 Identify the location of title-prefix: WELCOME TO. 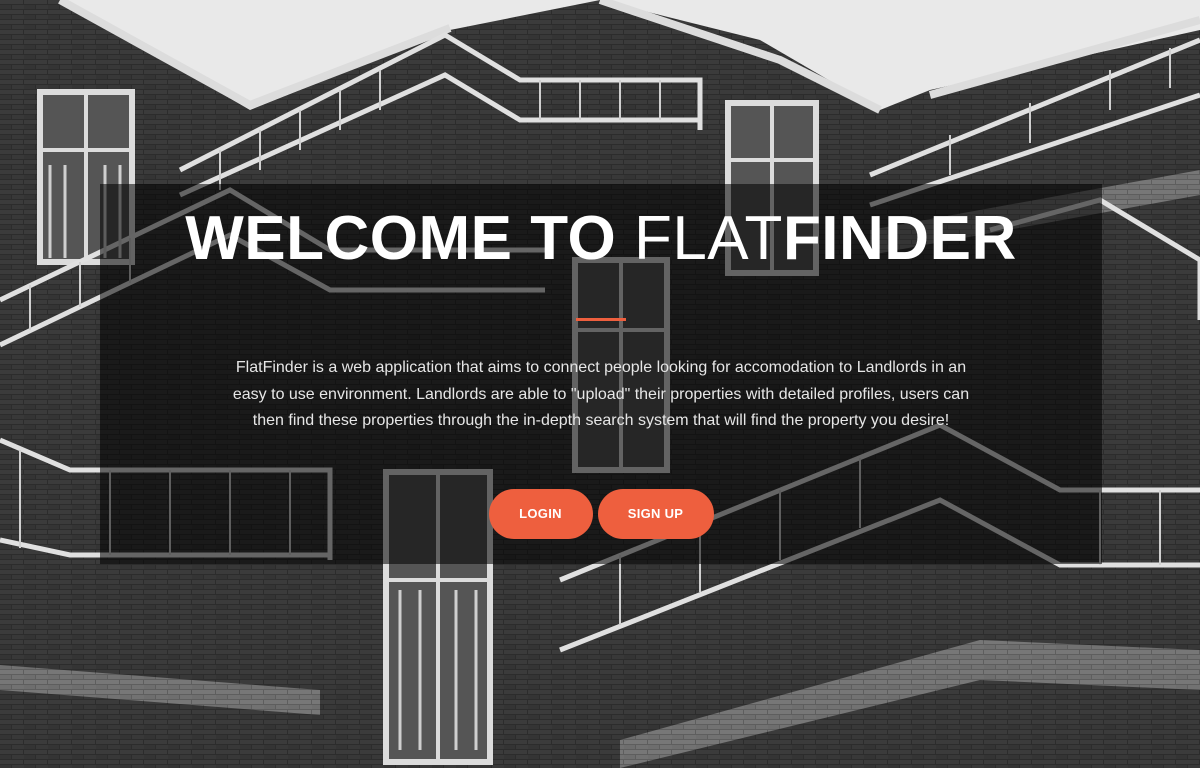
(409, 238).